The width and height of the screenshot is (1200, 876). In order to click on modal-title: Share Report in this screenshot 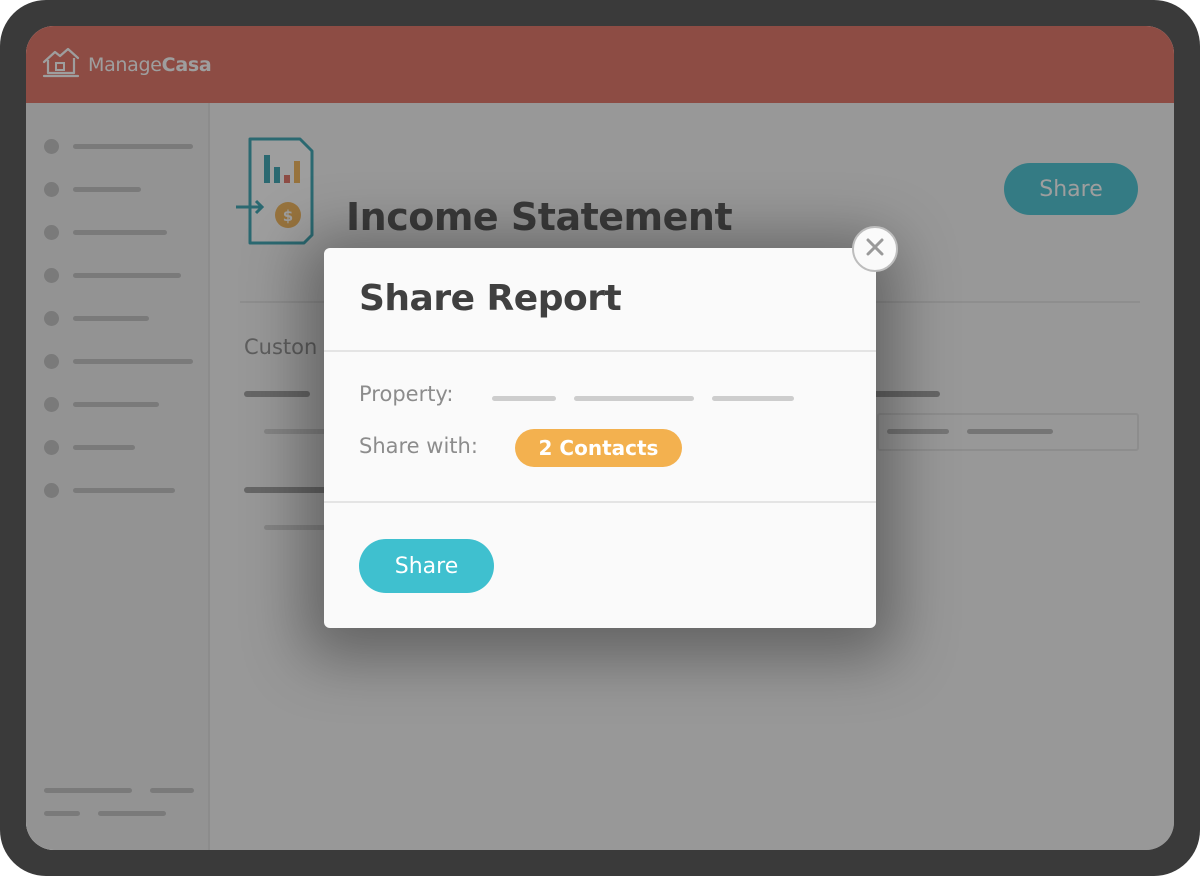, I will do `click(490, 298)`.